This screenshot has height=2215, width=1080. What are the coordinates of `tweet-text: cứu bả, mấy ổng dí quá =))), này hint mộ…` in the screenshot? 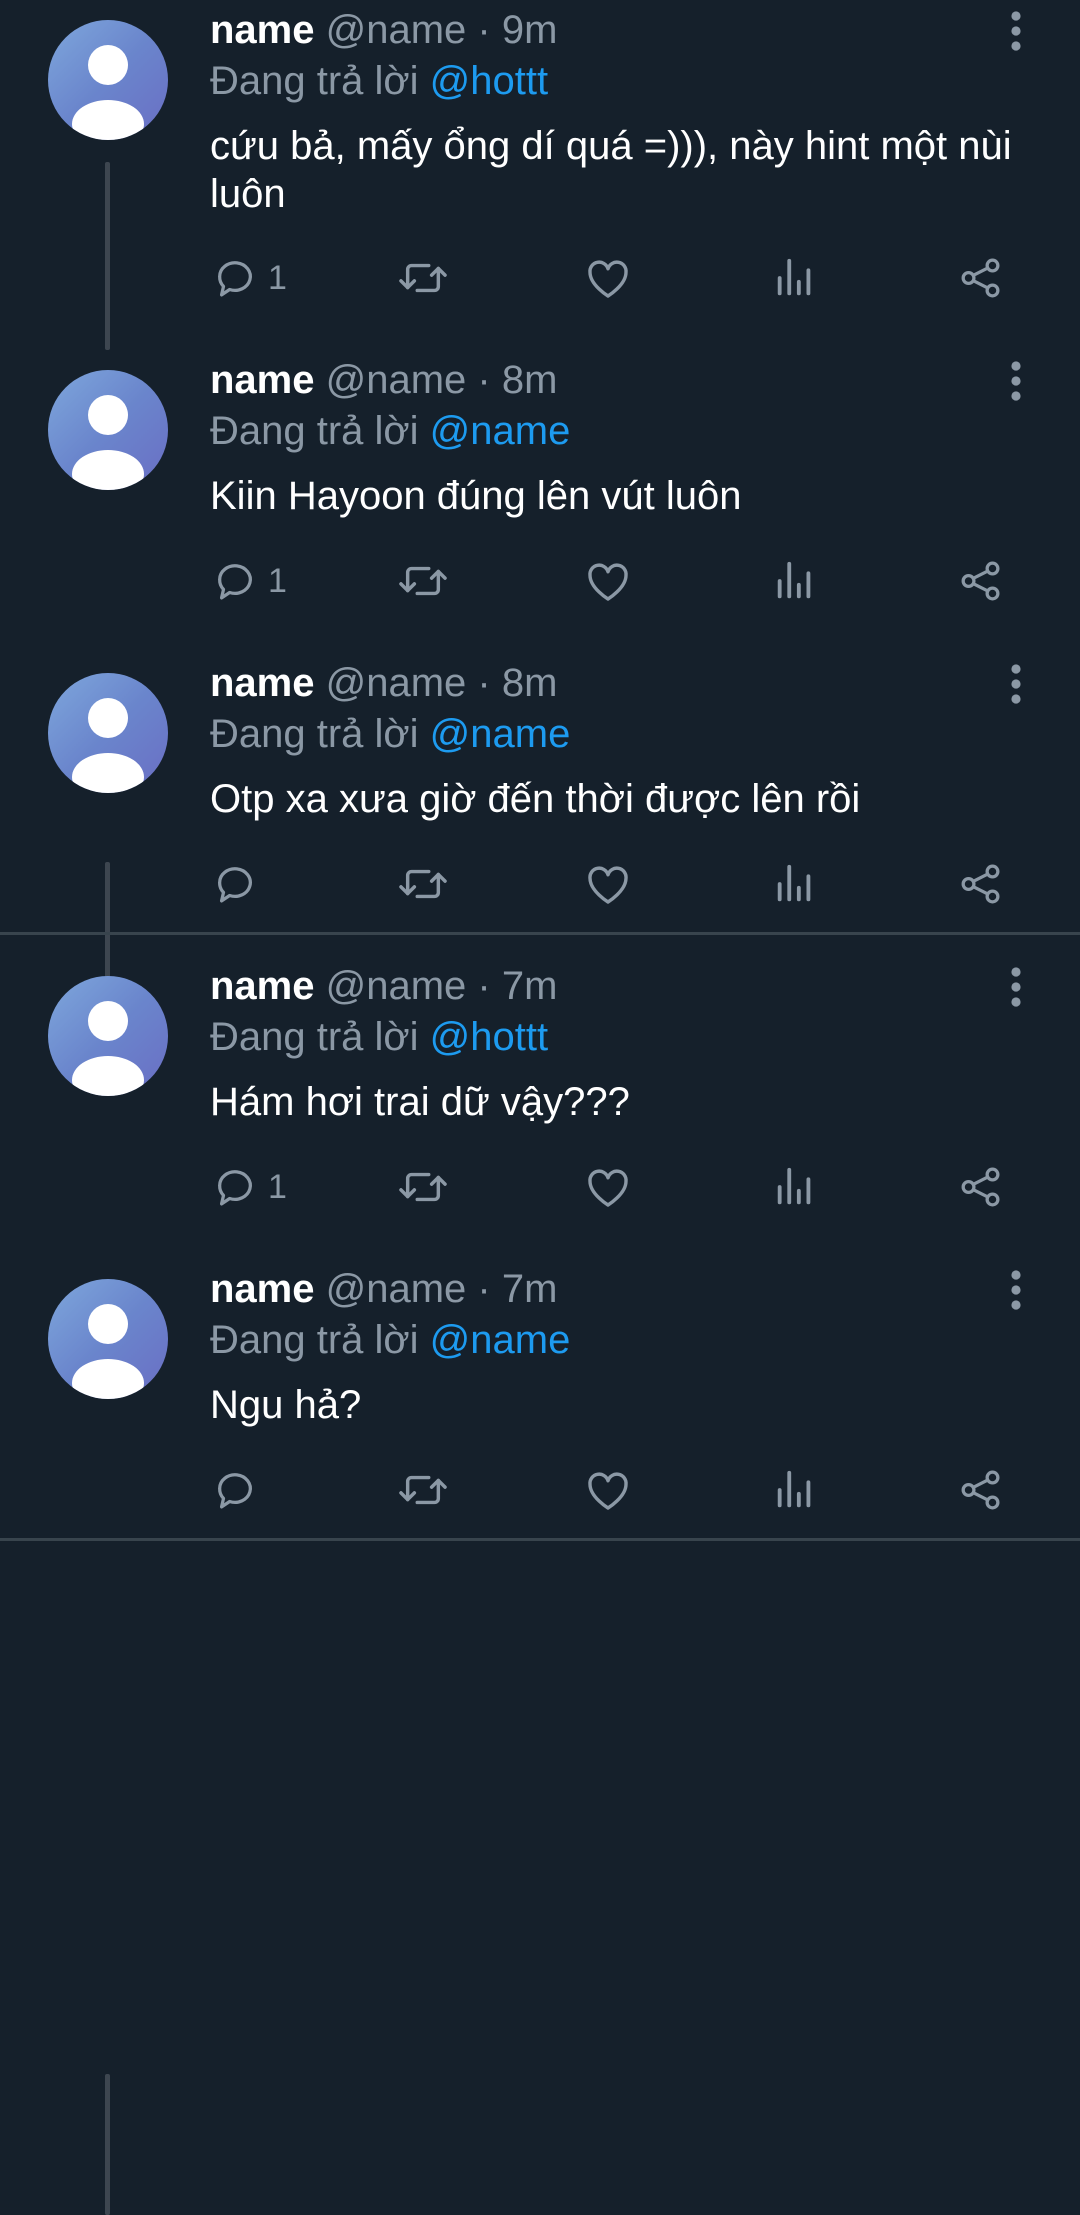 It's located at (611, 170).